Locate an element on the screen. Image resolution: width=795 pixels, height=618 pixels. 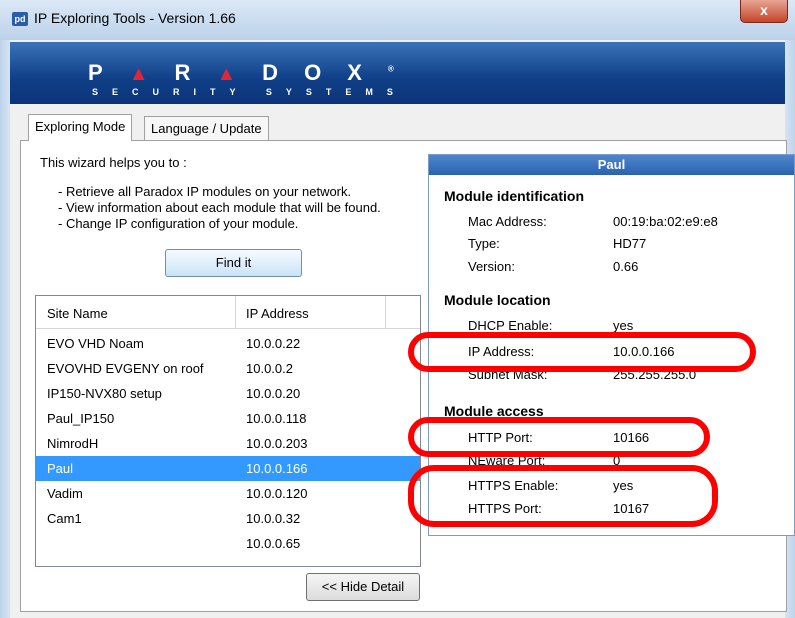
ip-address-cell: 10.0.0.22 is located at coordinates (273, 343).